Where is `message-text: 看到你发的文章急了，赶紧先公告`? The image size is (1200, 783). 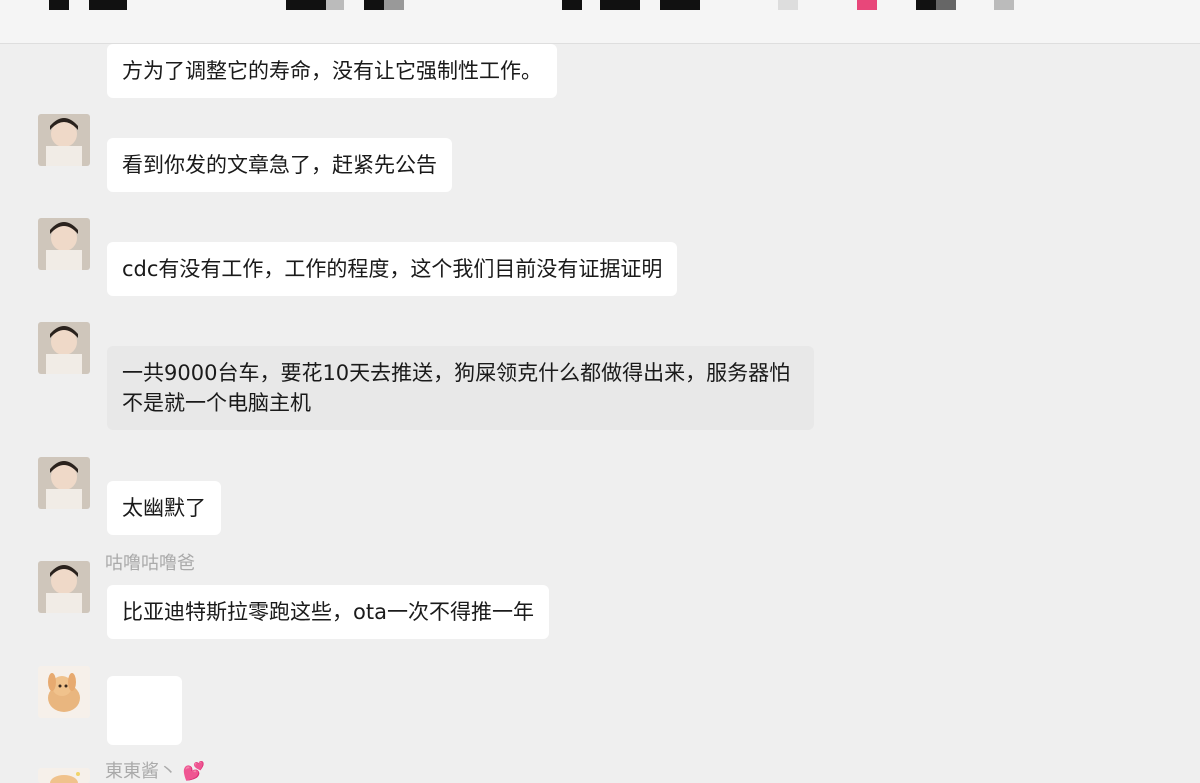
message-text: 看到你发的文章急了，赶紧先公告 is located at coordinates (279, 165).